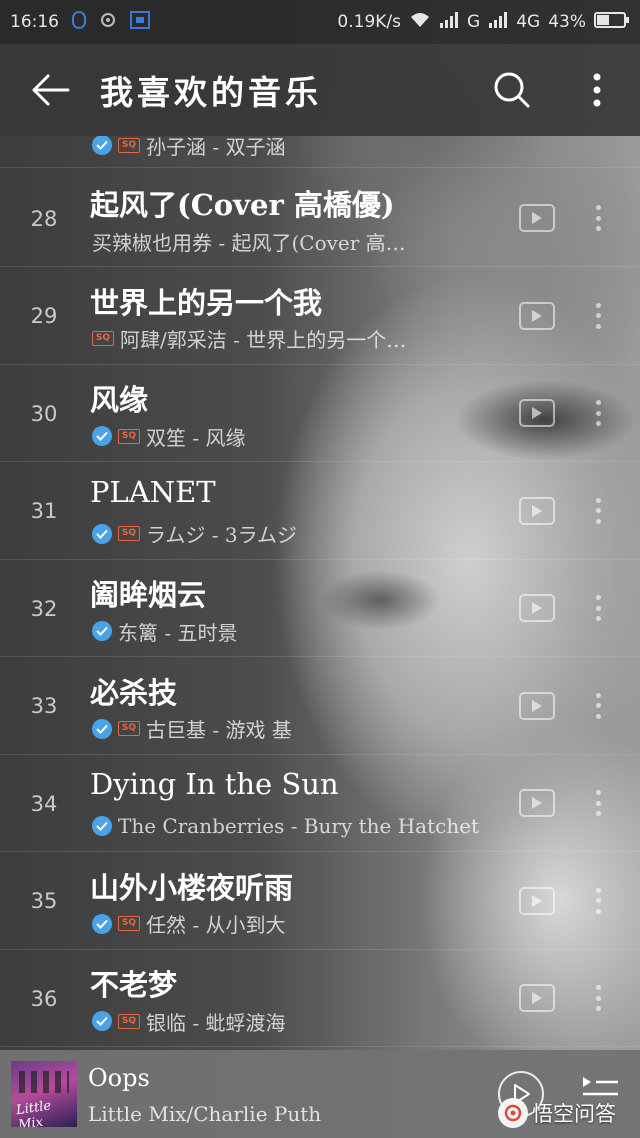 The width and height of the screenshot is (640, 1138). Describe the element at coordinates (297, 729) in the screenshot. I see `song-subtitle-row: SQ 古巨基 - 游戏 基` at that location.